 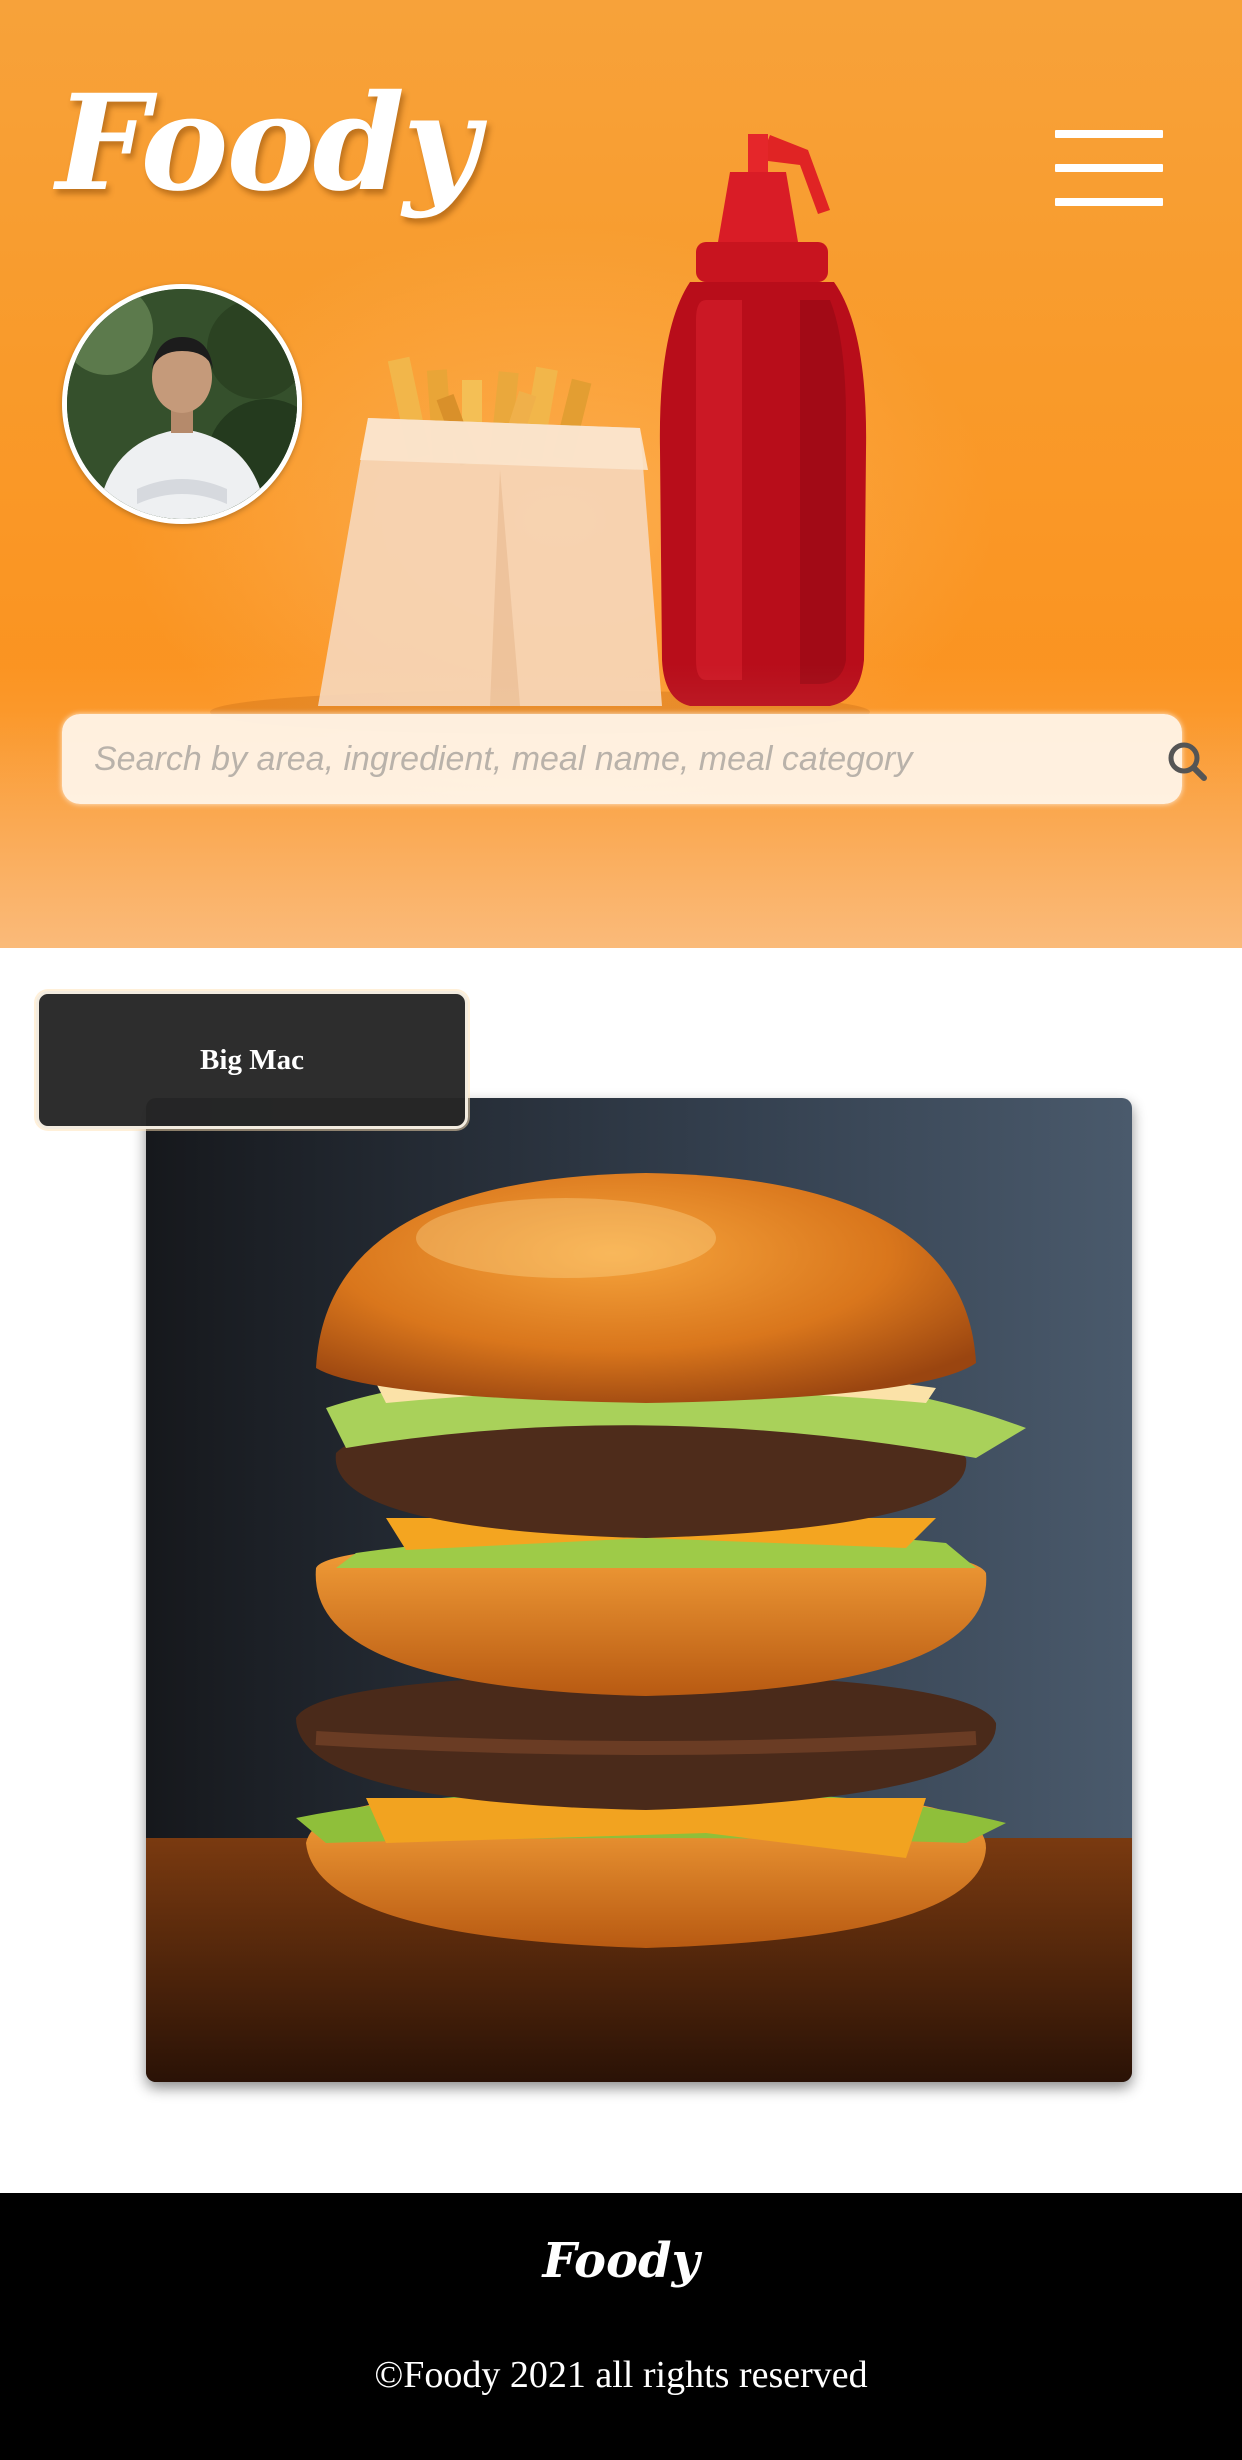 What do you see at coordinates (574, 759) in the screenshot?
I see `search-input` at bounding box center [574, 759].